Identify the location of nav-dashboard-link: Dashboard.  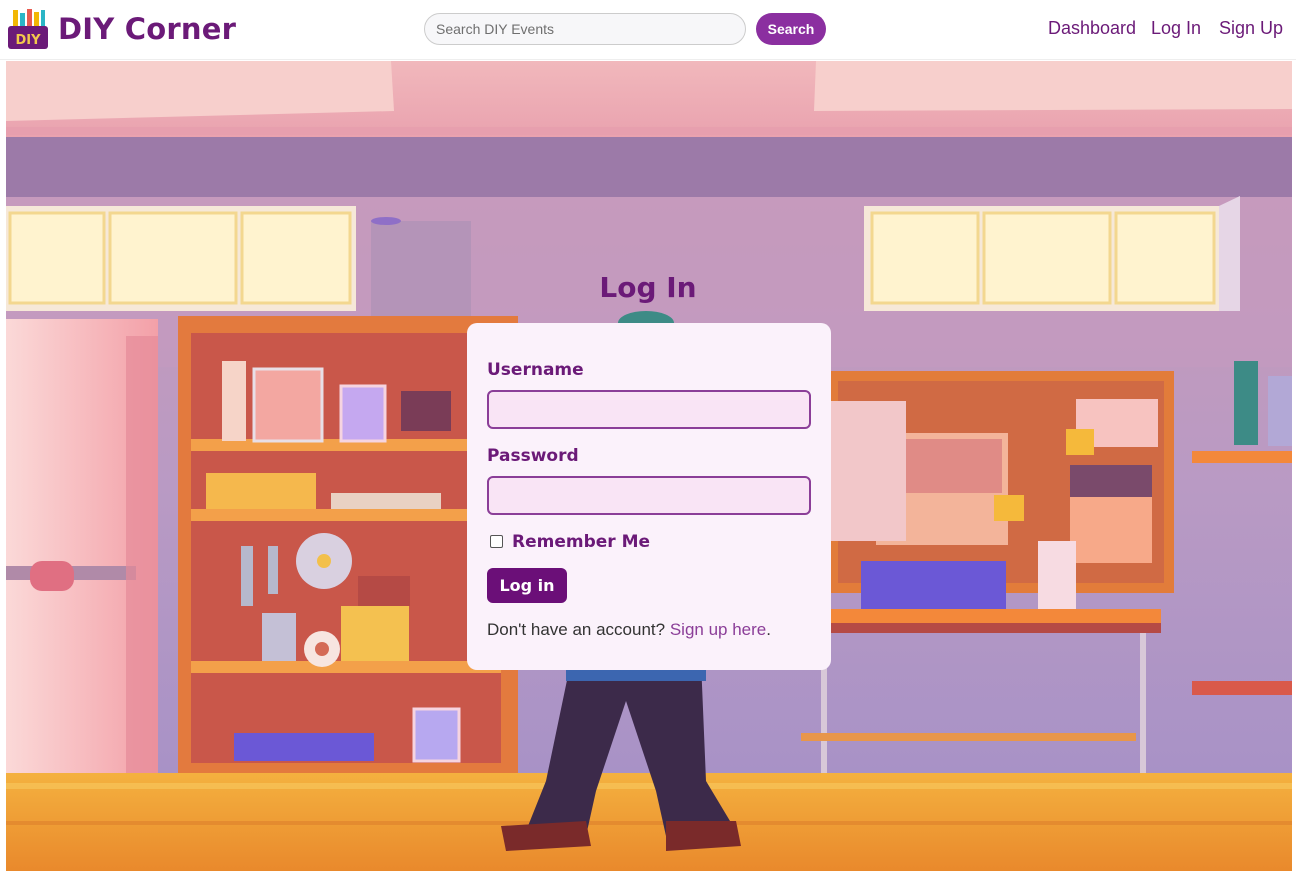
(1092, 28).